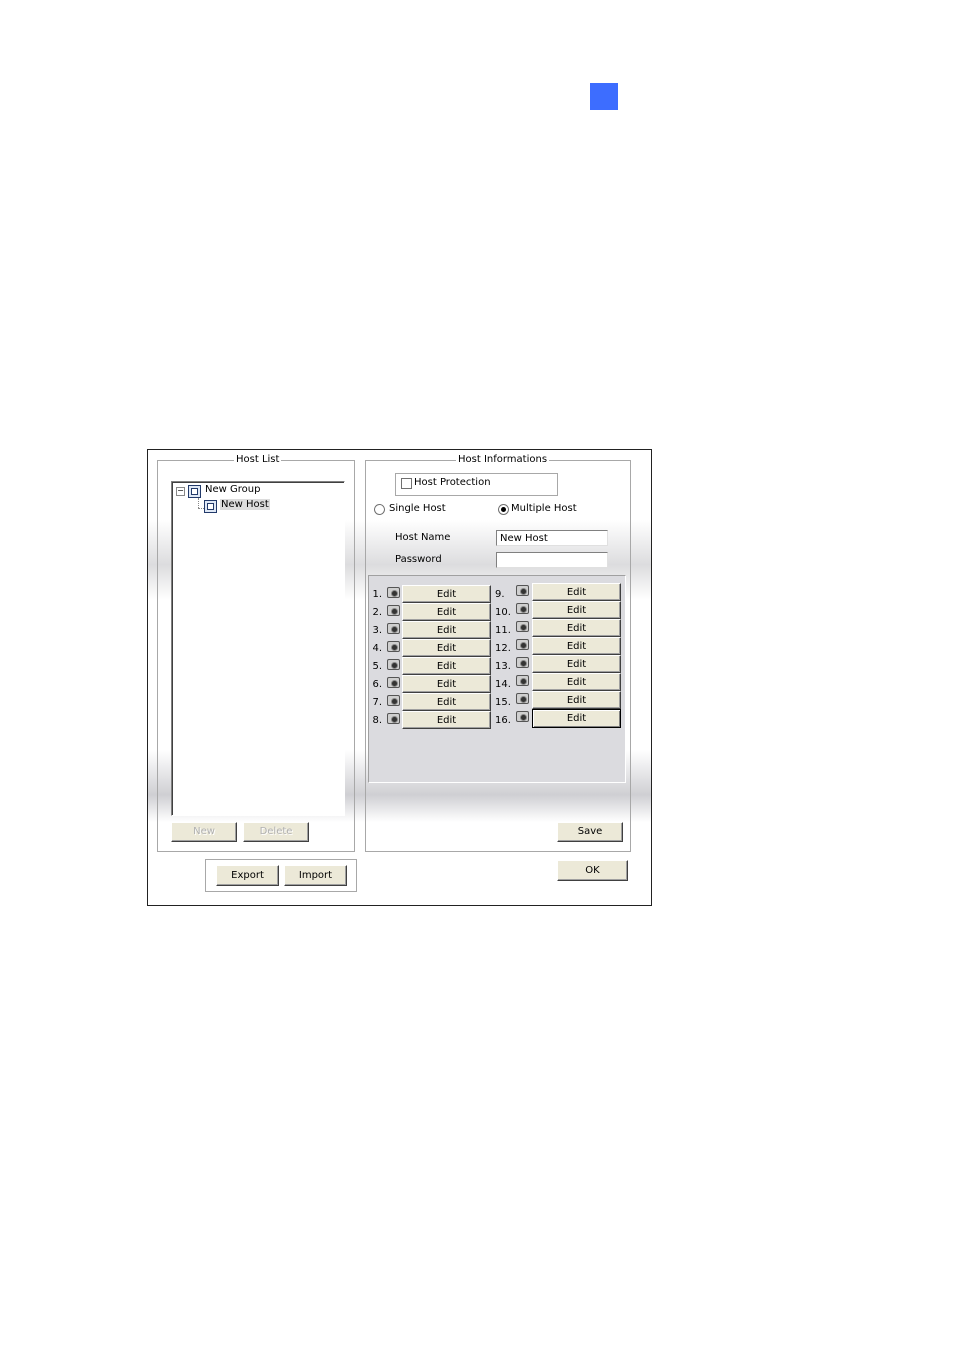 This screenshot has width=954, height=1350. I want to click on tree-item-new-host: New Host, so click(245, 505).